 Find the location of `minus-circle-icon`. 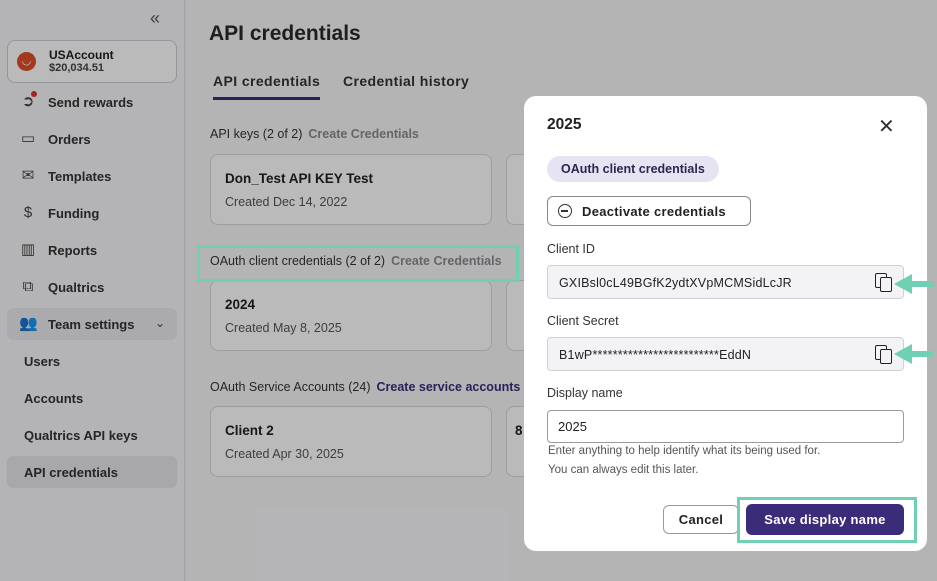

minus-circle-icon is located at coordinates (565, 211).